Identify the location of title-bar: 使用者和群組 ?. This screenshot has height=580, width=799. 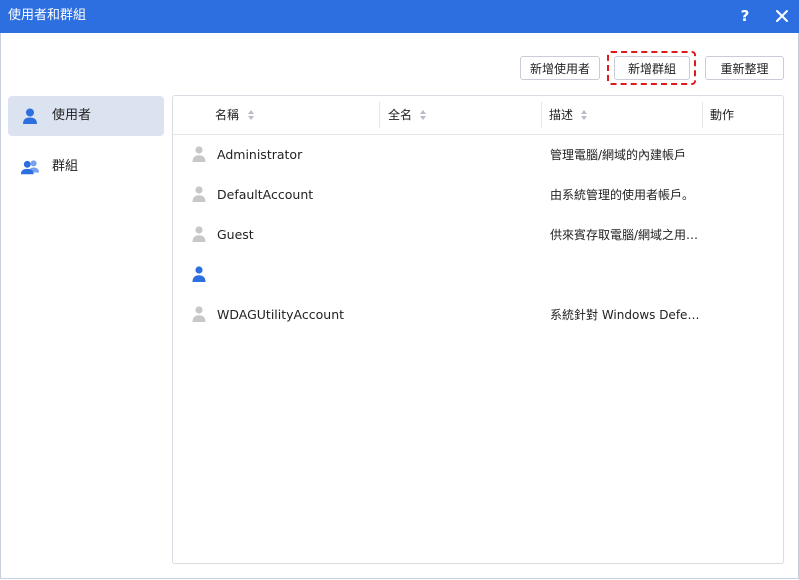
(399, 16).